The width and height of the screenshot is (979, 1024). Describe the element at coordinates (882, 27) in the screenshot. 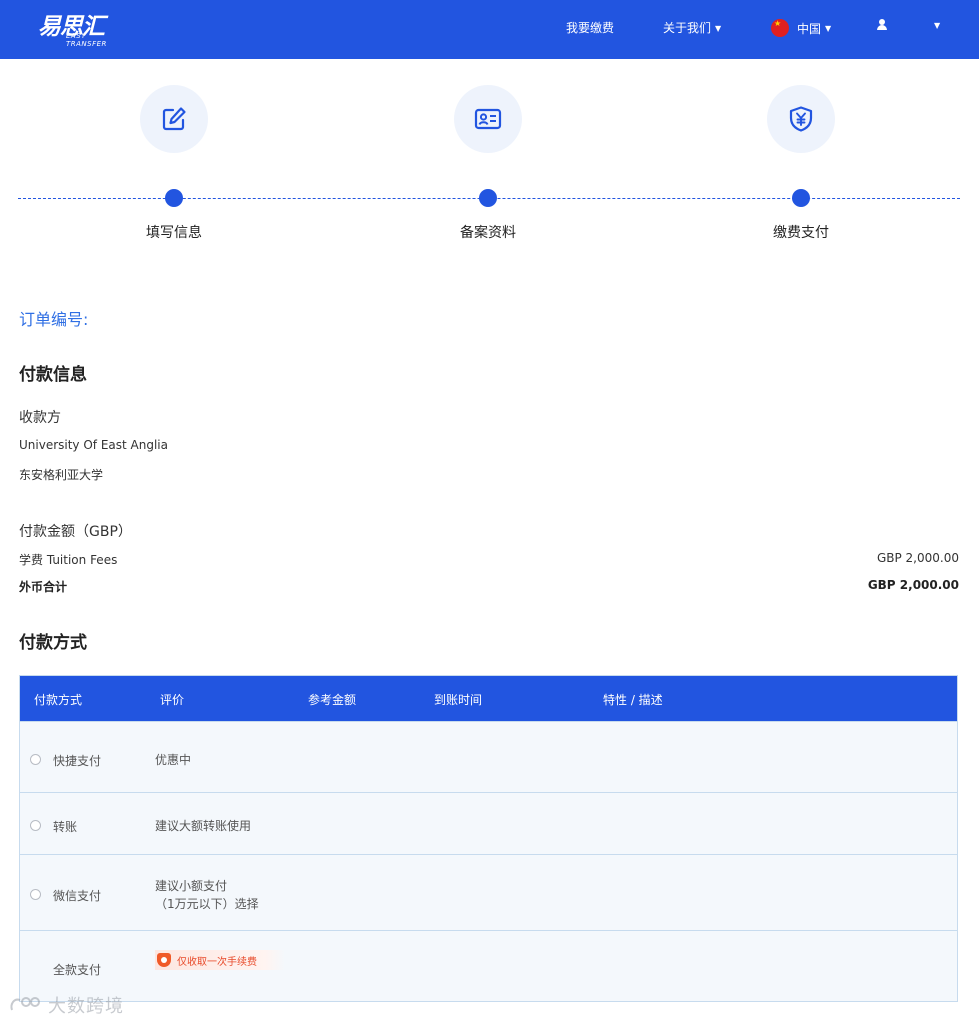

I see `user-icon-body` at that location.